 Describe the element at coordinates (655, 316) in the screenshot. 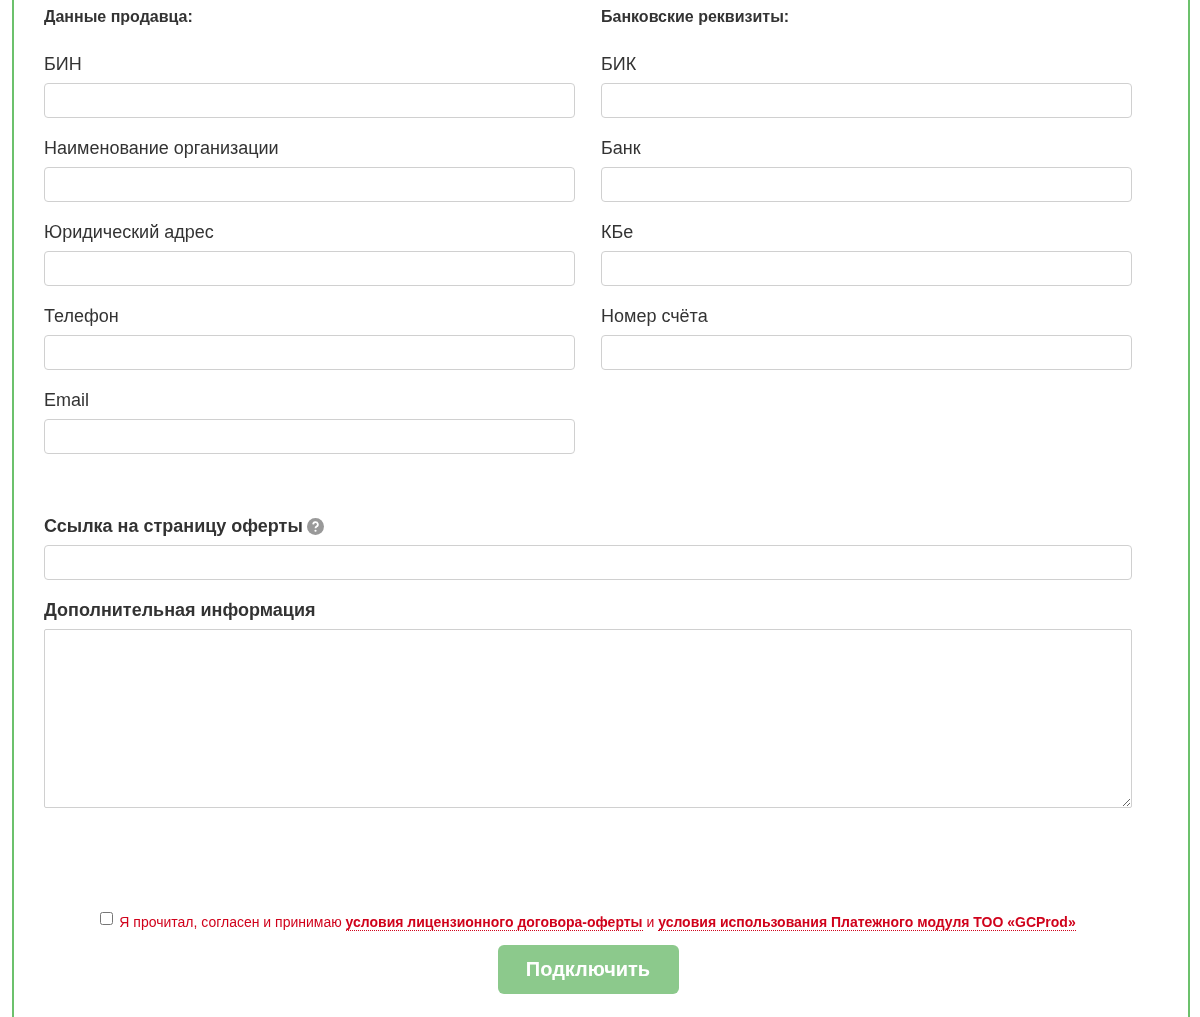

I see `field-label: Номер счёта` at that location.